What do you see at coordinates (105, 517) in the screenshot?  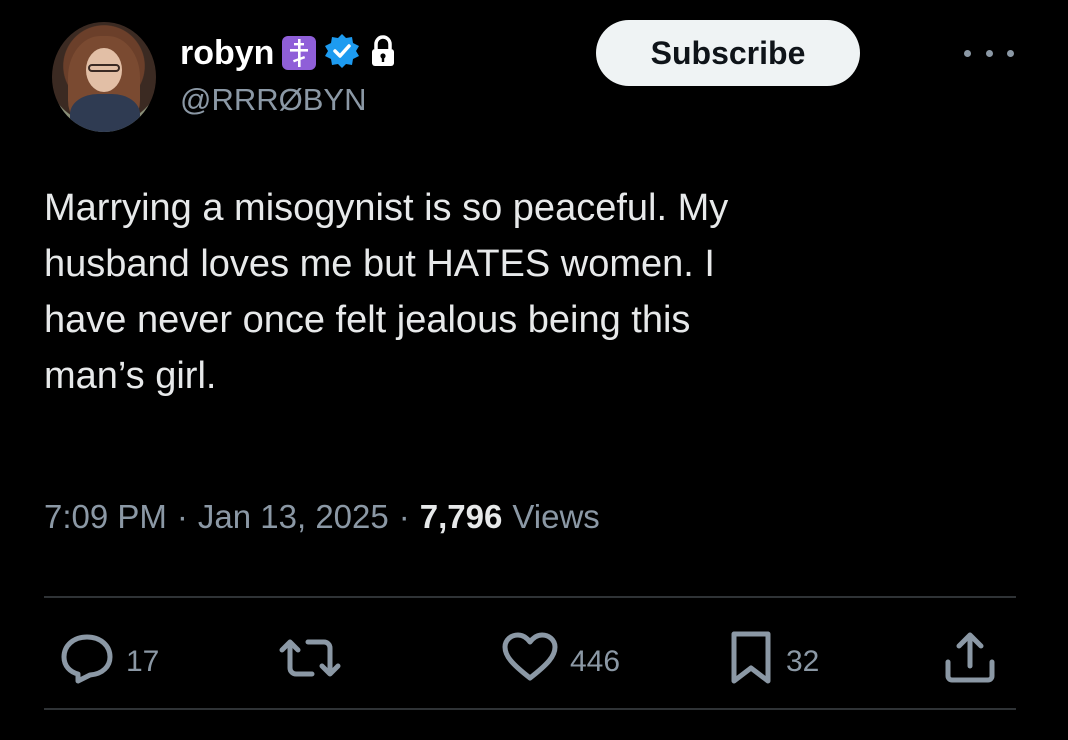 I see `tweet-time: 7:09 PM` at bounding box center [105, 517].